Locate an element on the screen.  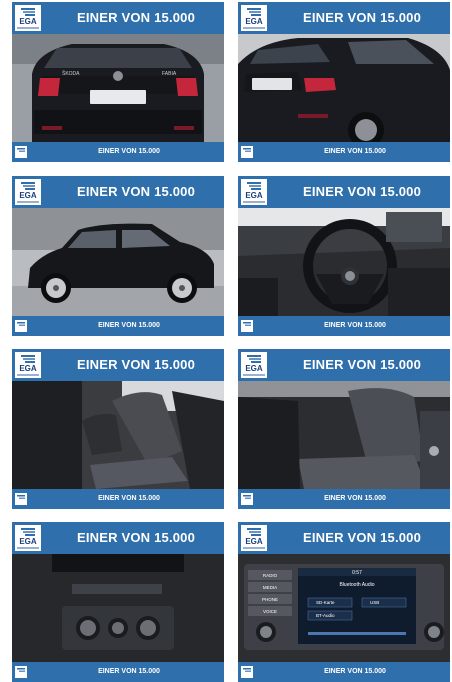
source-bt: BT-Audio is located at coordinates (325, 615).